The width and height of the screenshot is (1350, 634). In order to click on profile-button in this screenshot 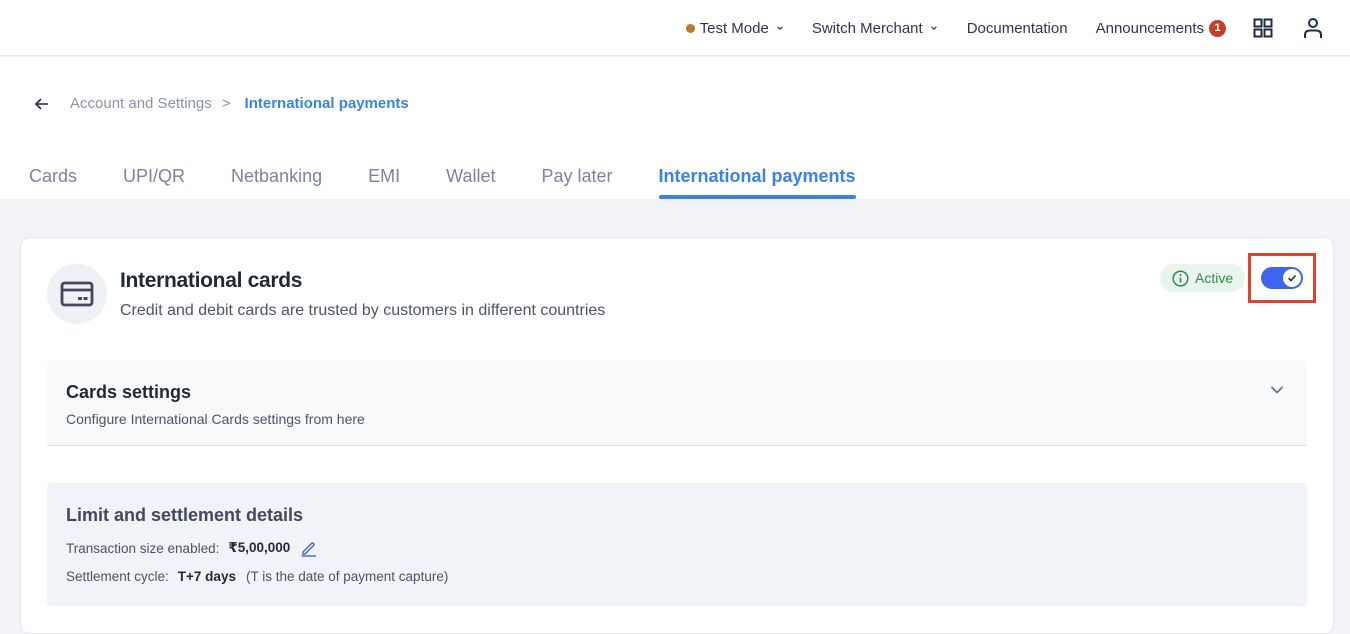, I will do `click(1313, 28)`.